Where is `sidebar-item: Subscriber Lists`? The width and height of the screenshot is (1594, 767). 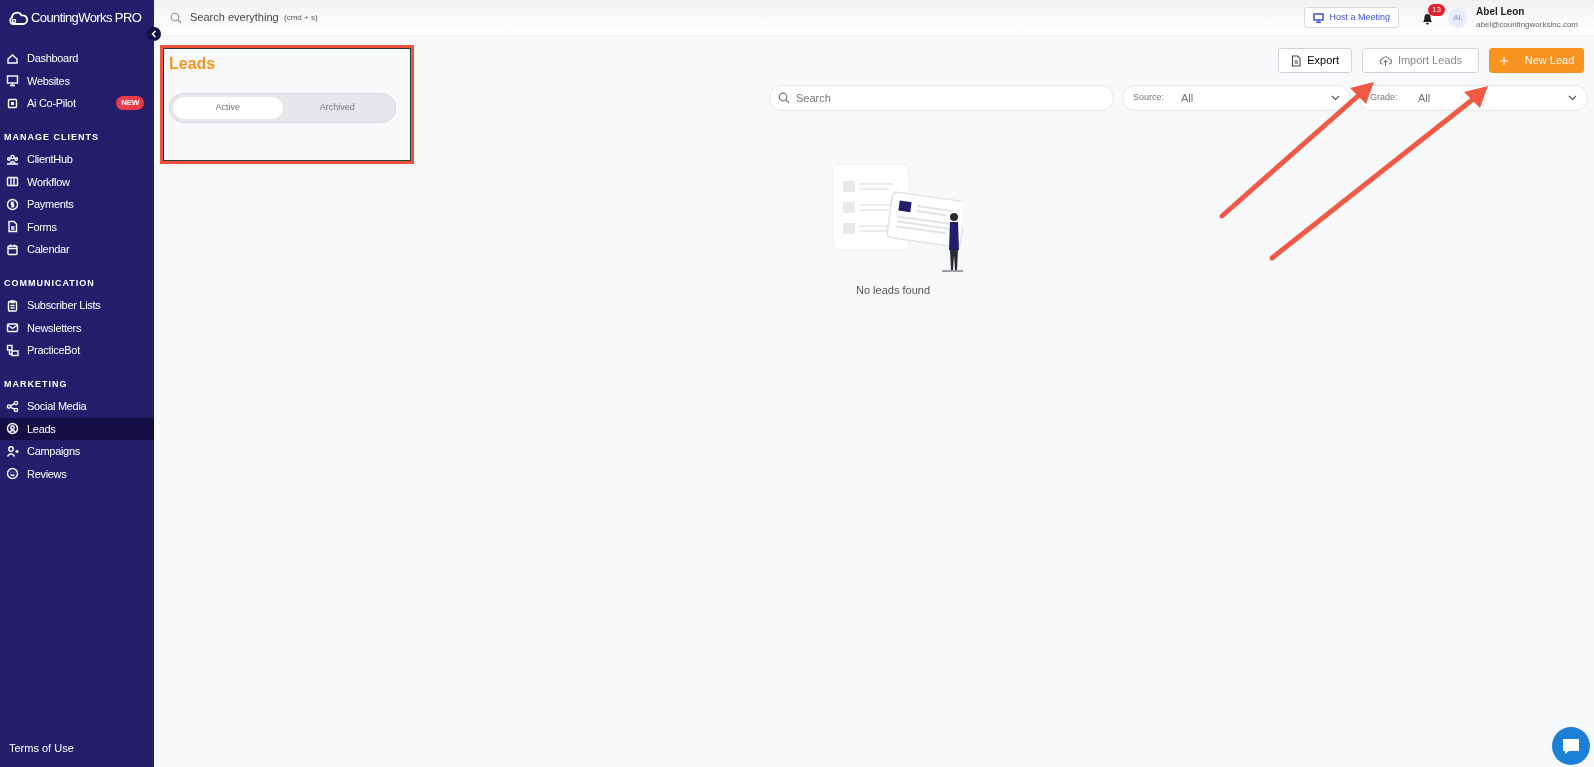 sidebar-item: Subscriber Lists is located at coordinates (77, 305).